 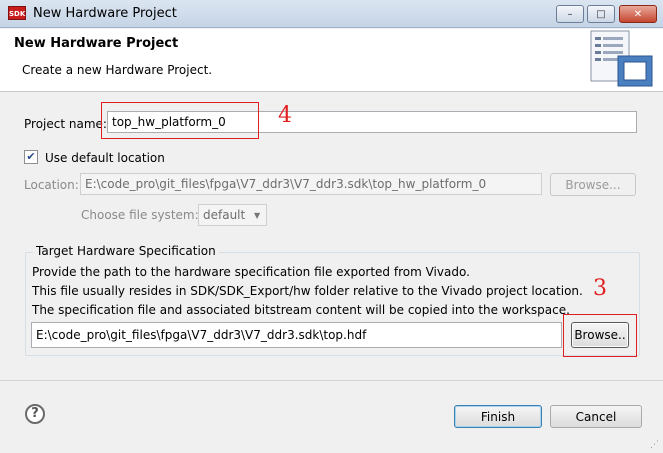 I want to click on sdk-app-icon: SDK, so click(x=17, y=13).